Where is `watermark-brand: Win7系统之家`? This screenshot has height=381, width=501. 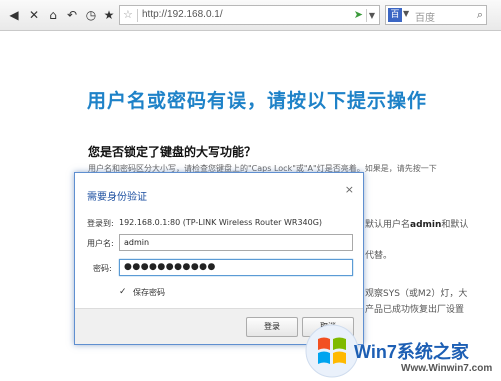 watermark-brand: Win7系统之家 is located at coordinates (411, 352).